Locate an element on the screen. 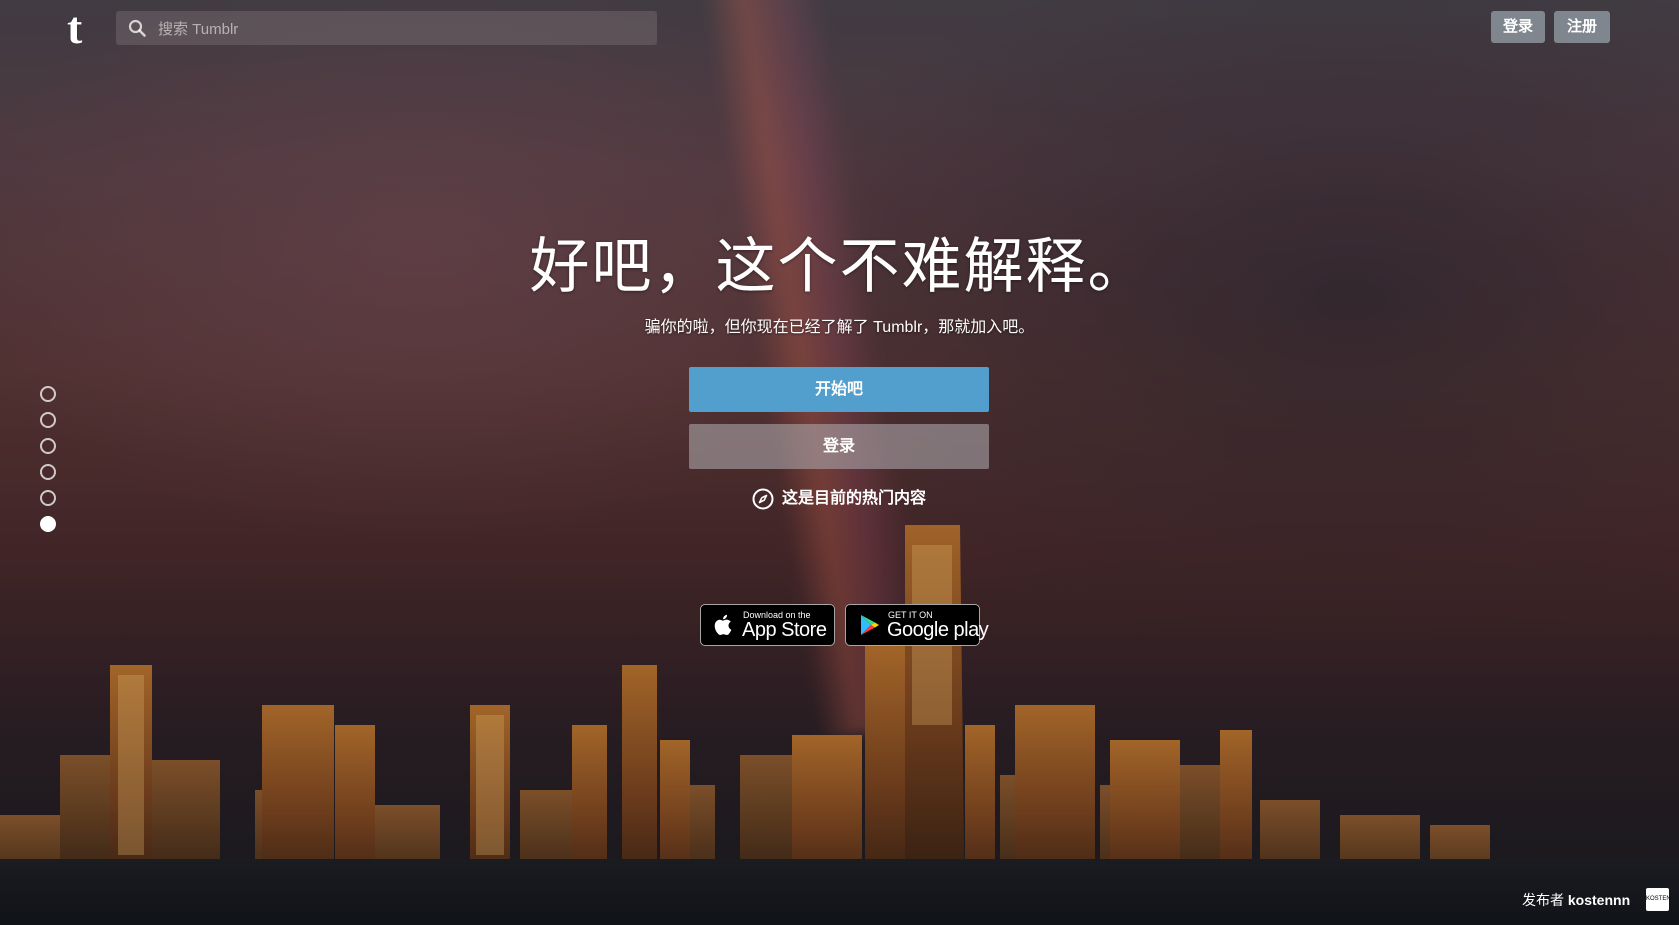 This screenshot has width=1679, height=925. app-store-badge: Download on the App Store is located at coordinates (767, 625).